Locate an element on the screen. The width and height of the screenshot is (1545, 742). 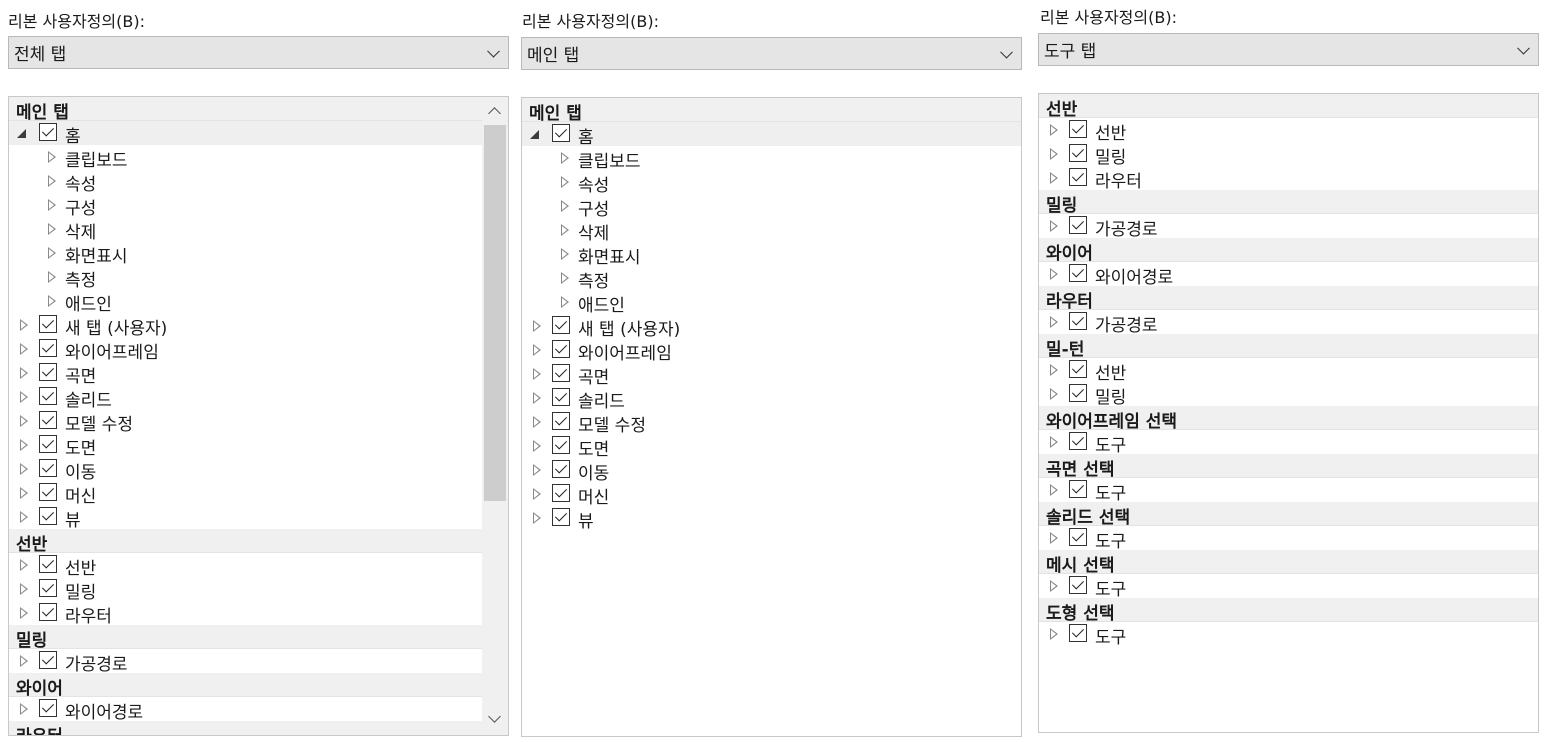
tree-tab-item: 도면 is located at coordinates (245, 446).